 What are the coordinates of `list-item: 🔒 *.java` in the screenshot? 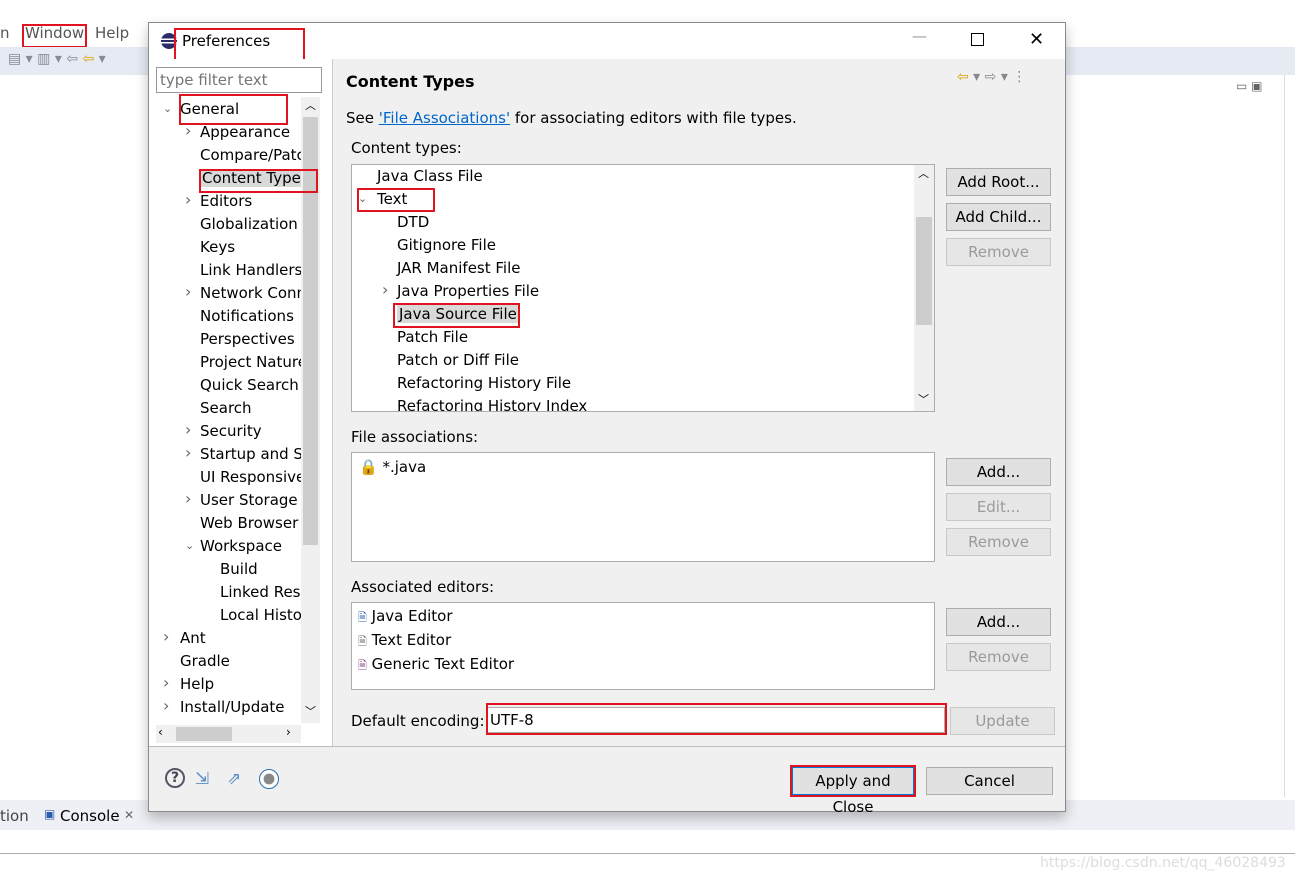 It's located at (392, 467).